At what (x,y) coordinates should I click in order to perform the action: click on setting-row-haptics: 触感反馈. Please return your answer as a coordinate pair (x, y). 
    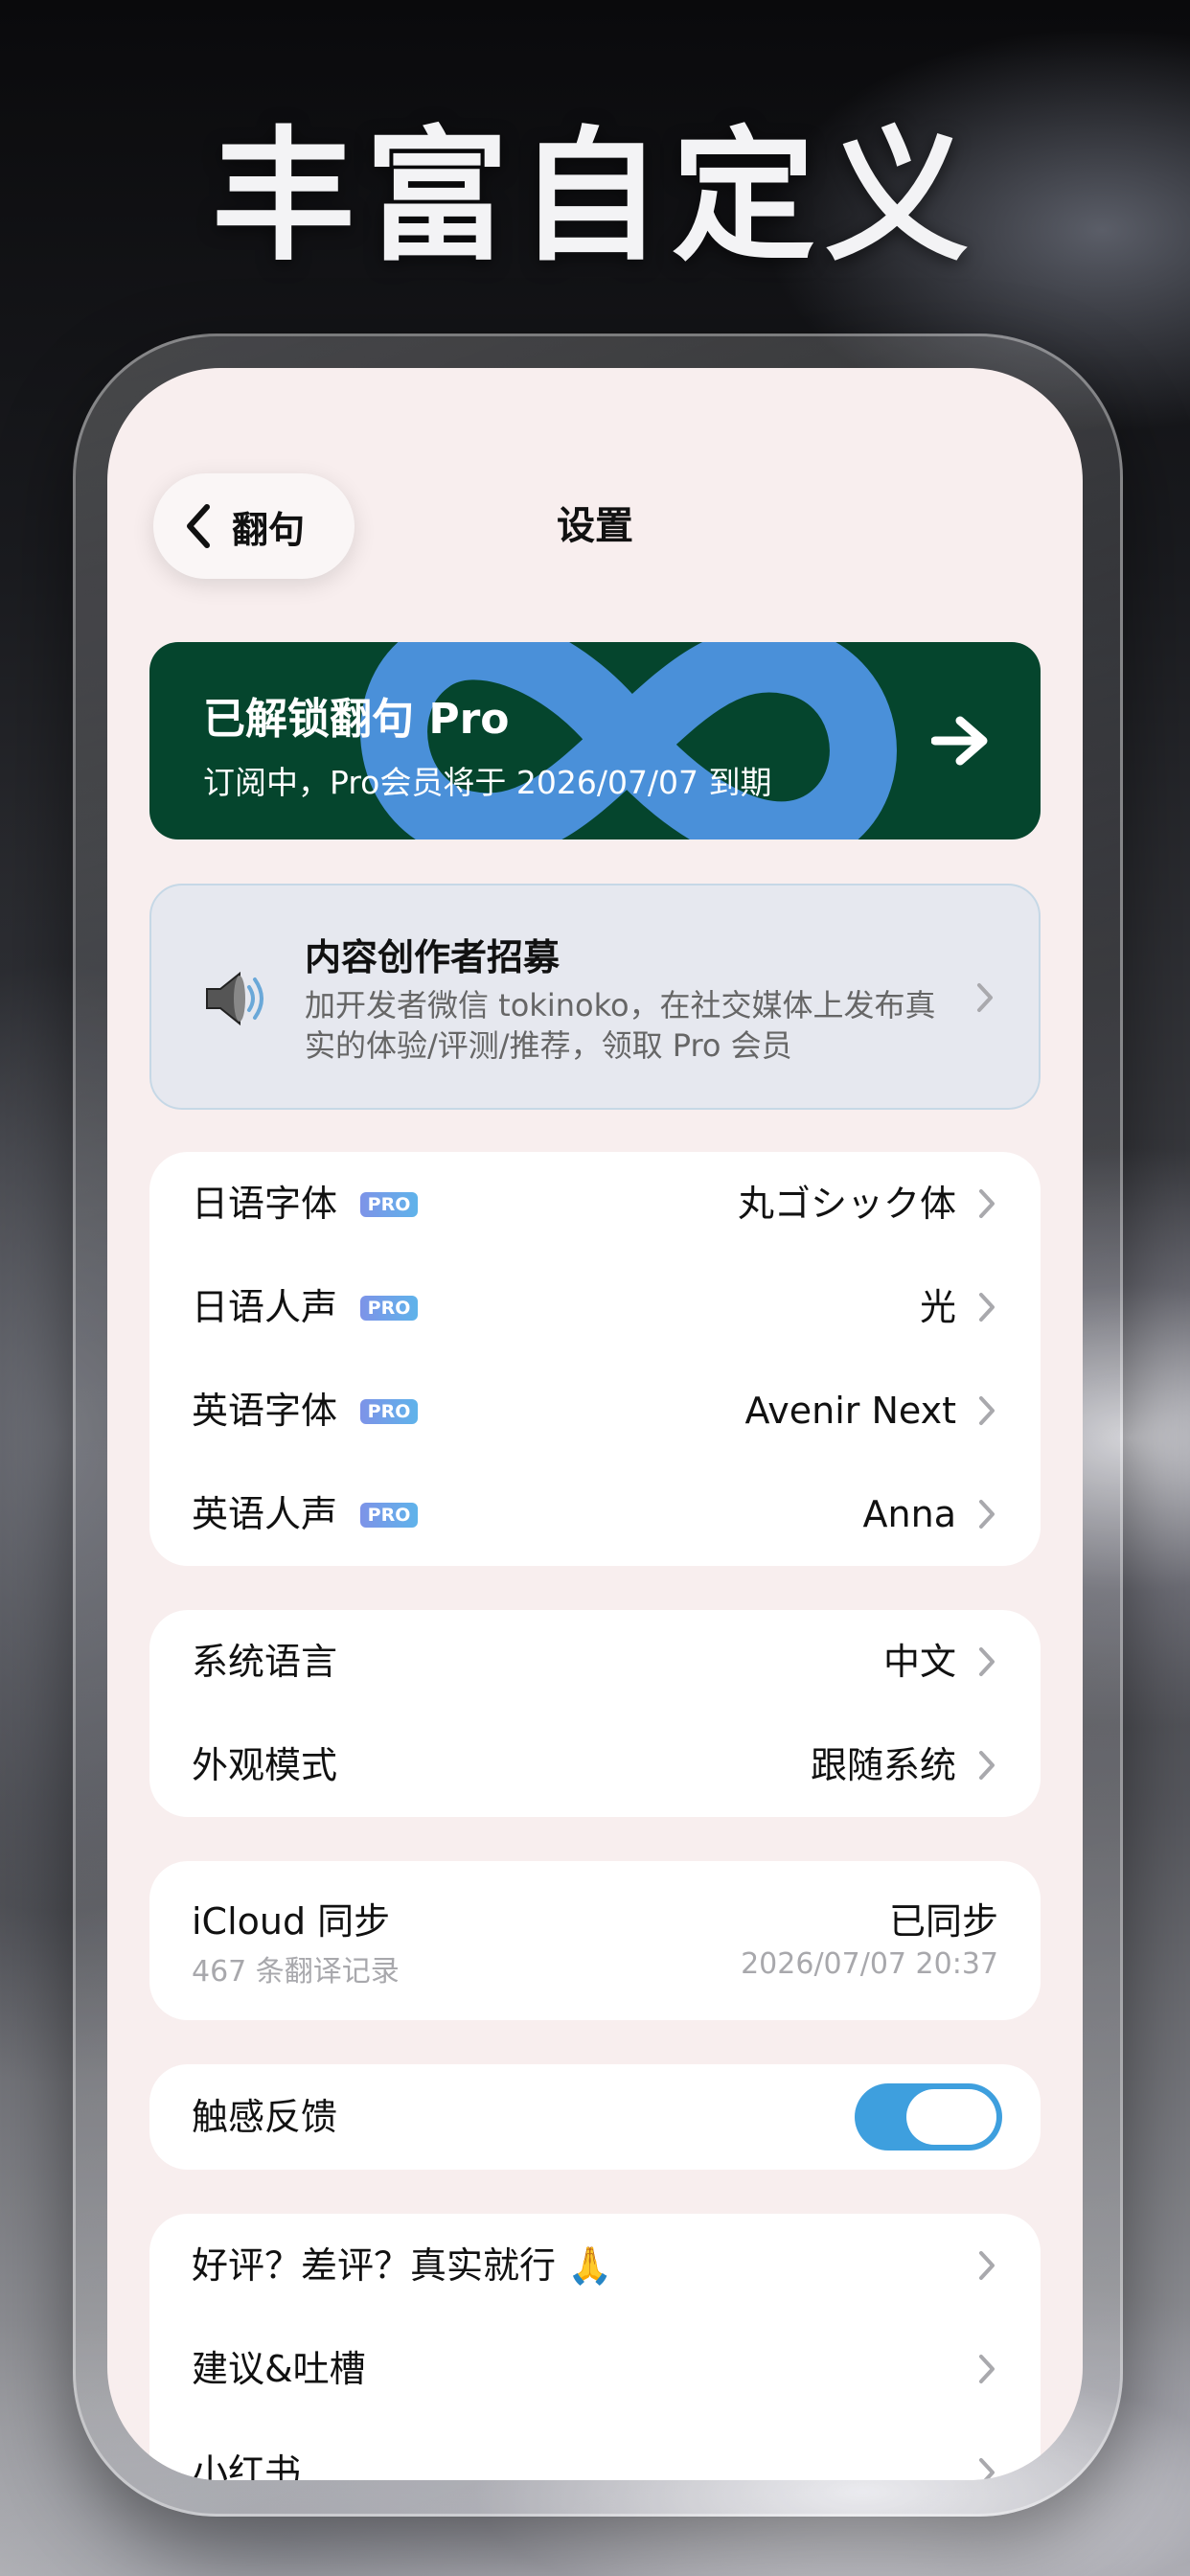
    Looking at the image, I should click on (595, 2117).